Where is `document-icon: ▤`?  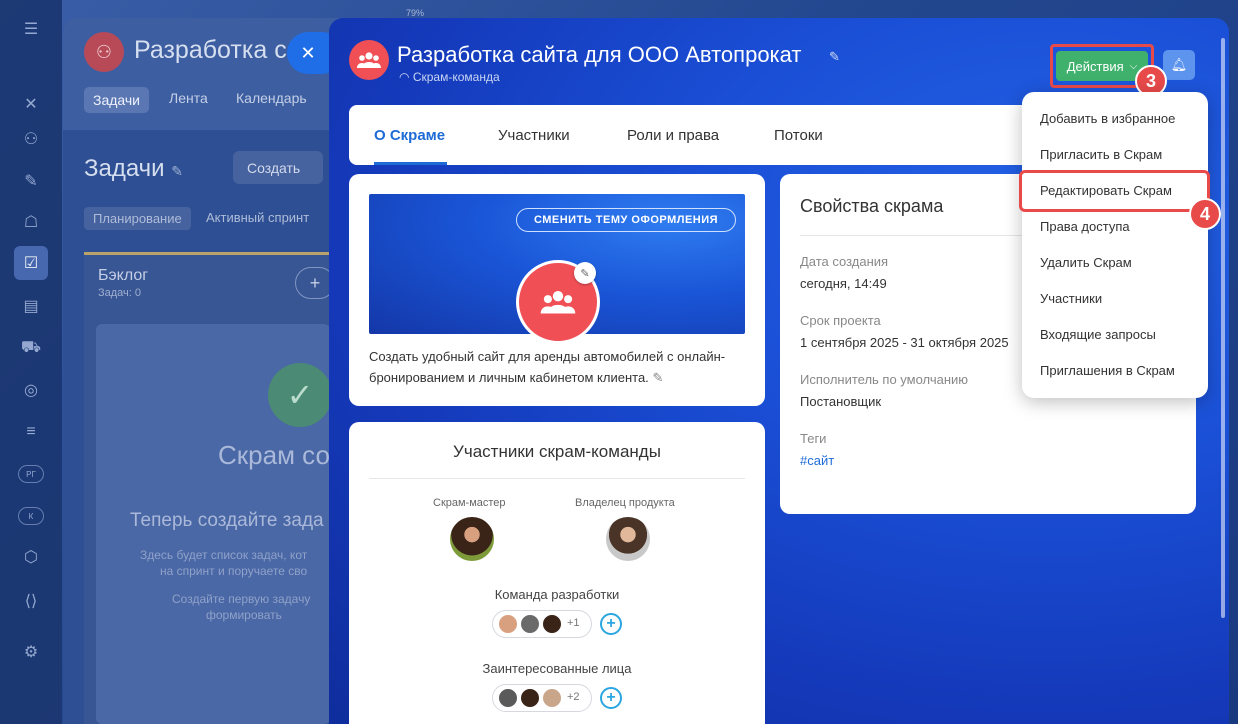 document-icon: ▤ is located at coordinates (31, 306).